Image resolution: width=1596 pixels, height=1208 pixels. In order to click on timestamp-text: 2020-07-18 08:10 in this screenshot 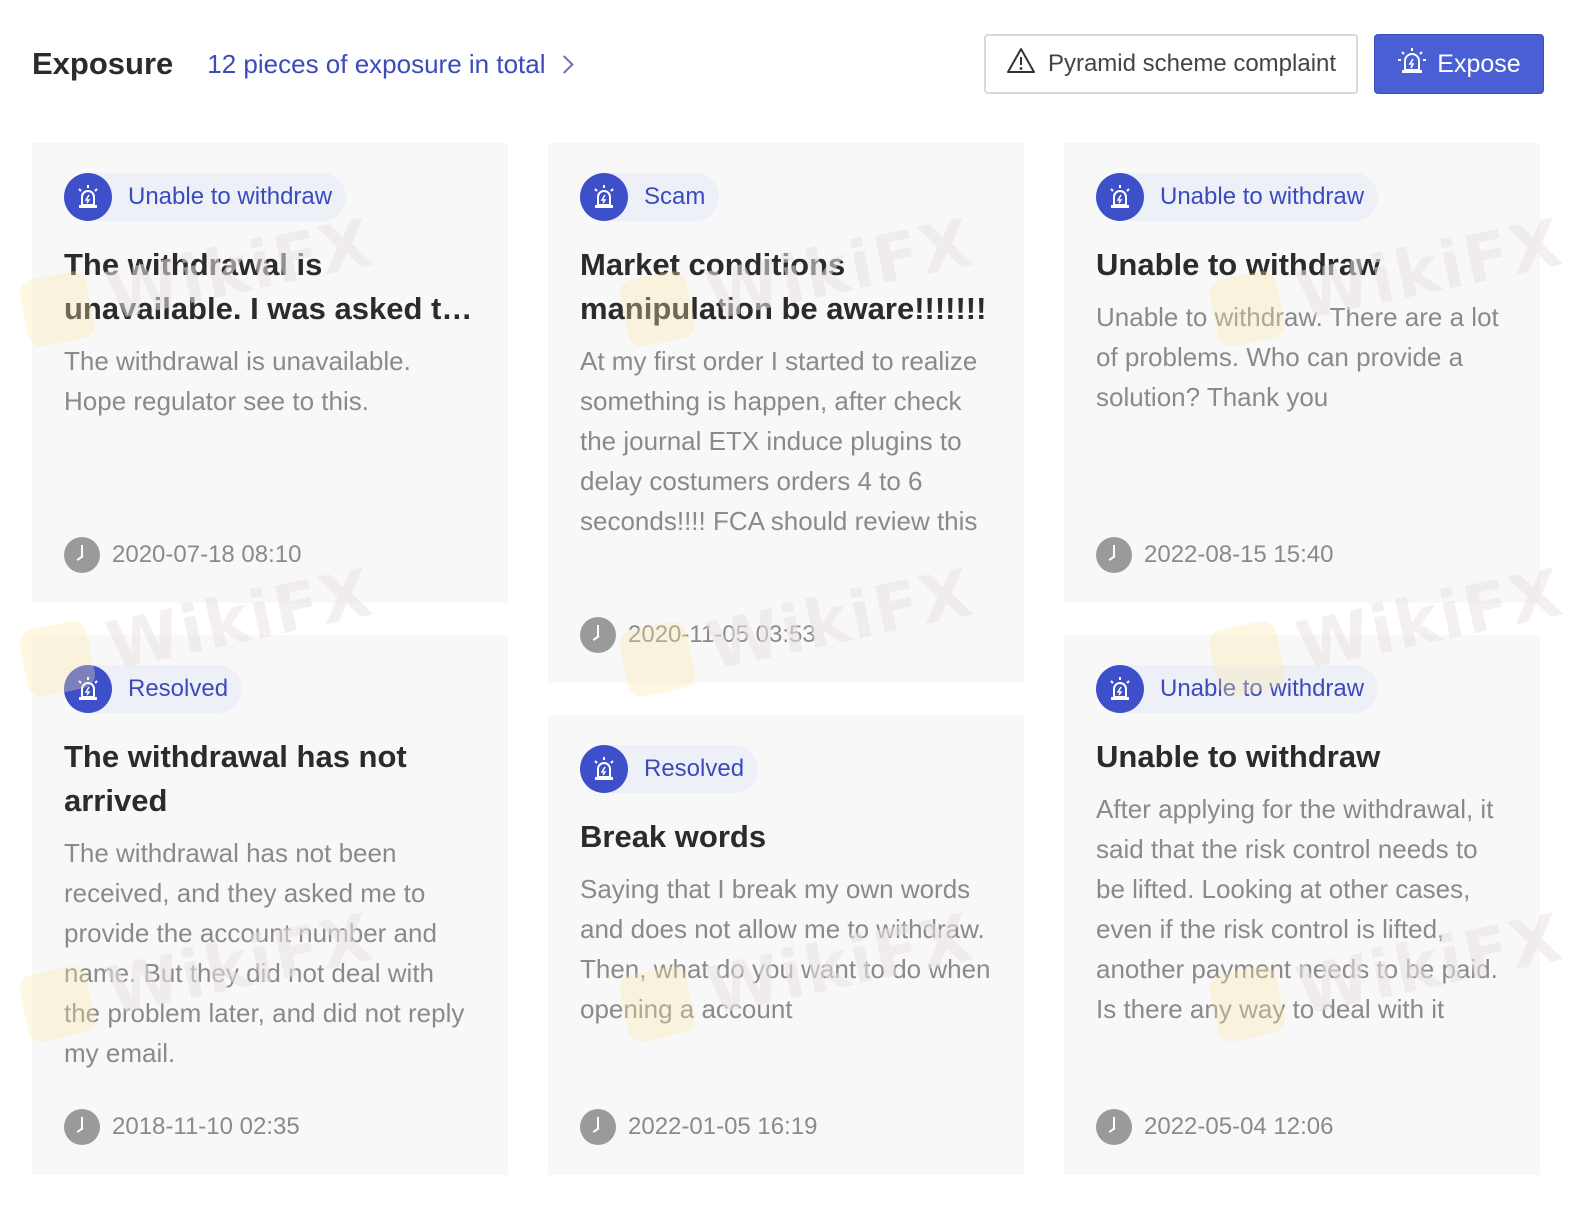, I will do `click(207, 554)`.